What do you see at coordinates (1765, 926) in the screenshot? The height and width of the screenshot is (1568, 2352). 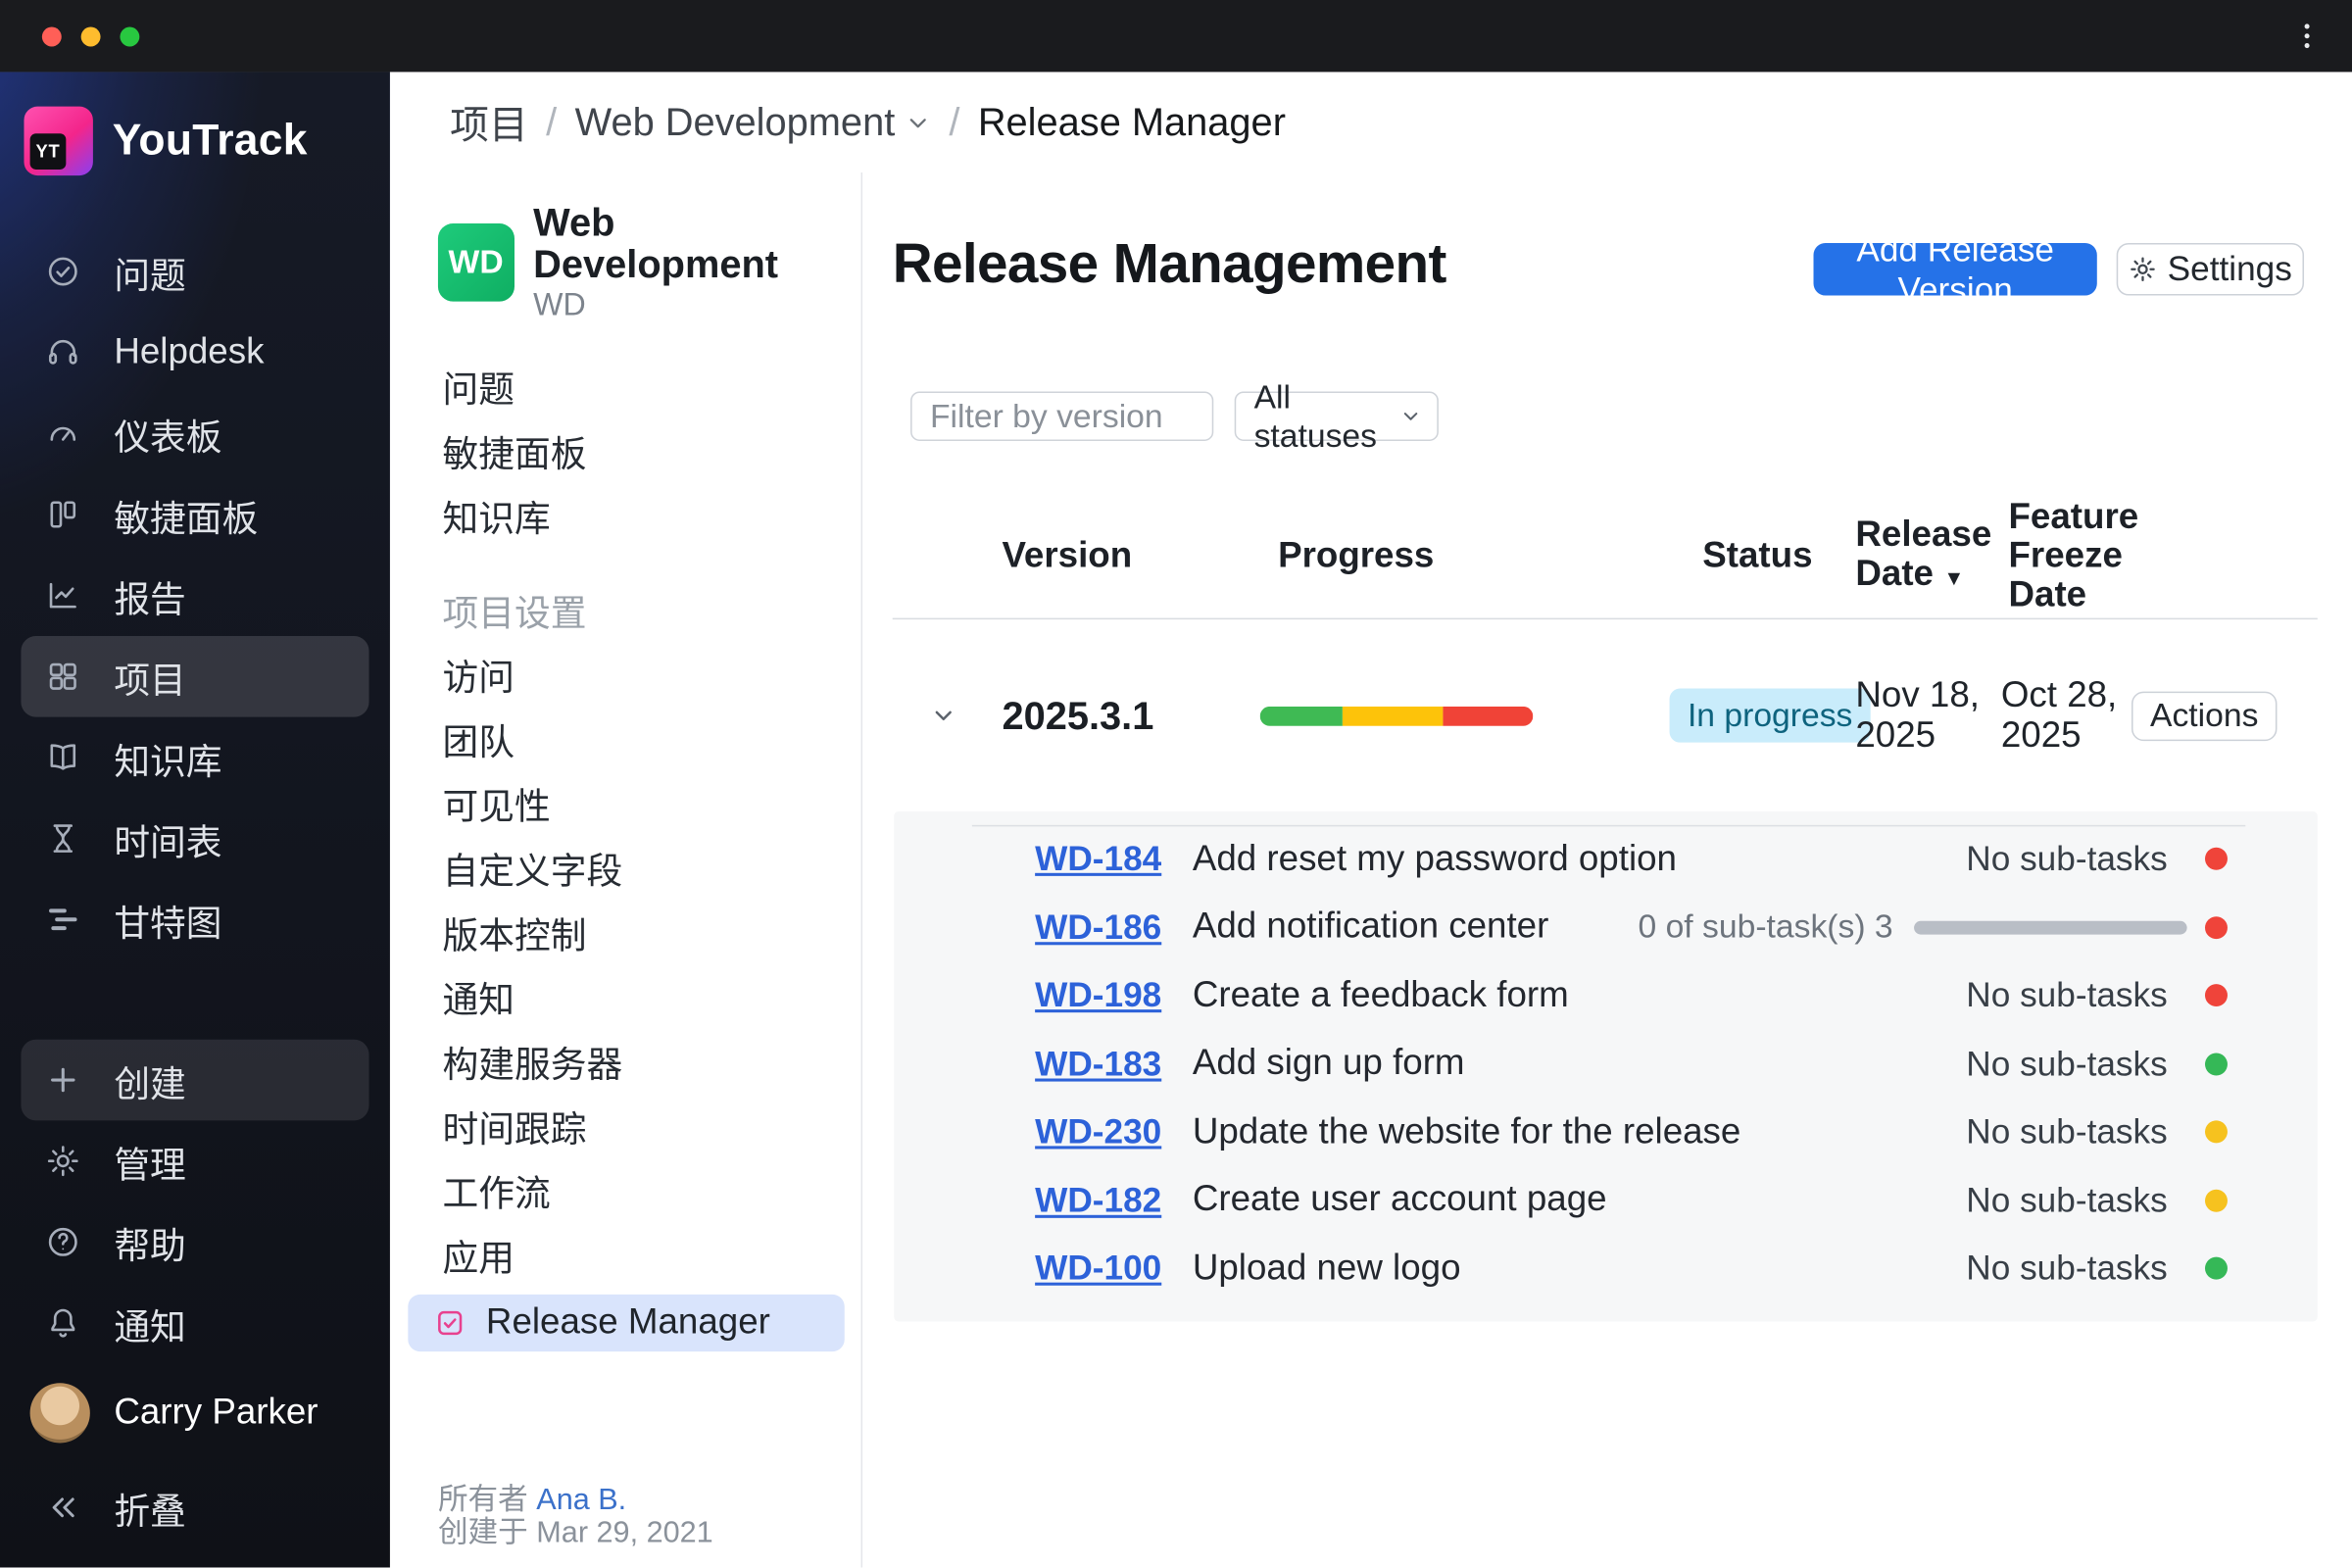 I see `subtask-progress-label: 0 of sub-task(s) 3` at bounding box center [1765, 926].